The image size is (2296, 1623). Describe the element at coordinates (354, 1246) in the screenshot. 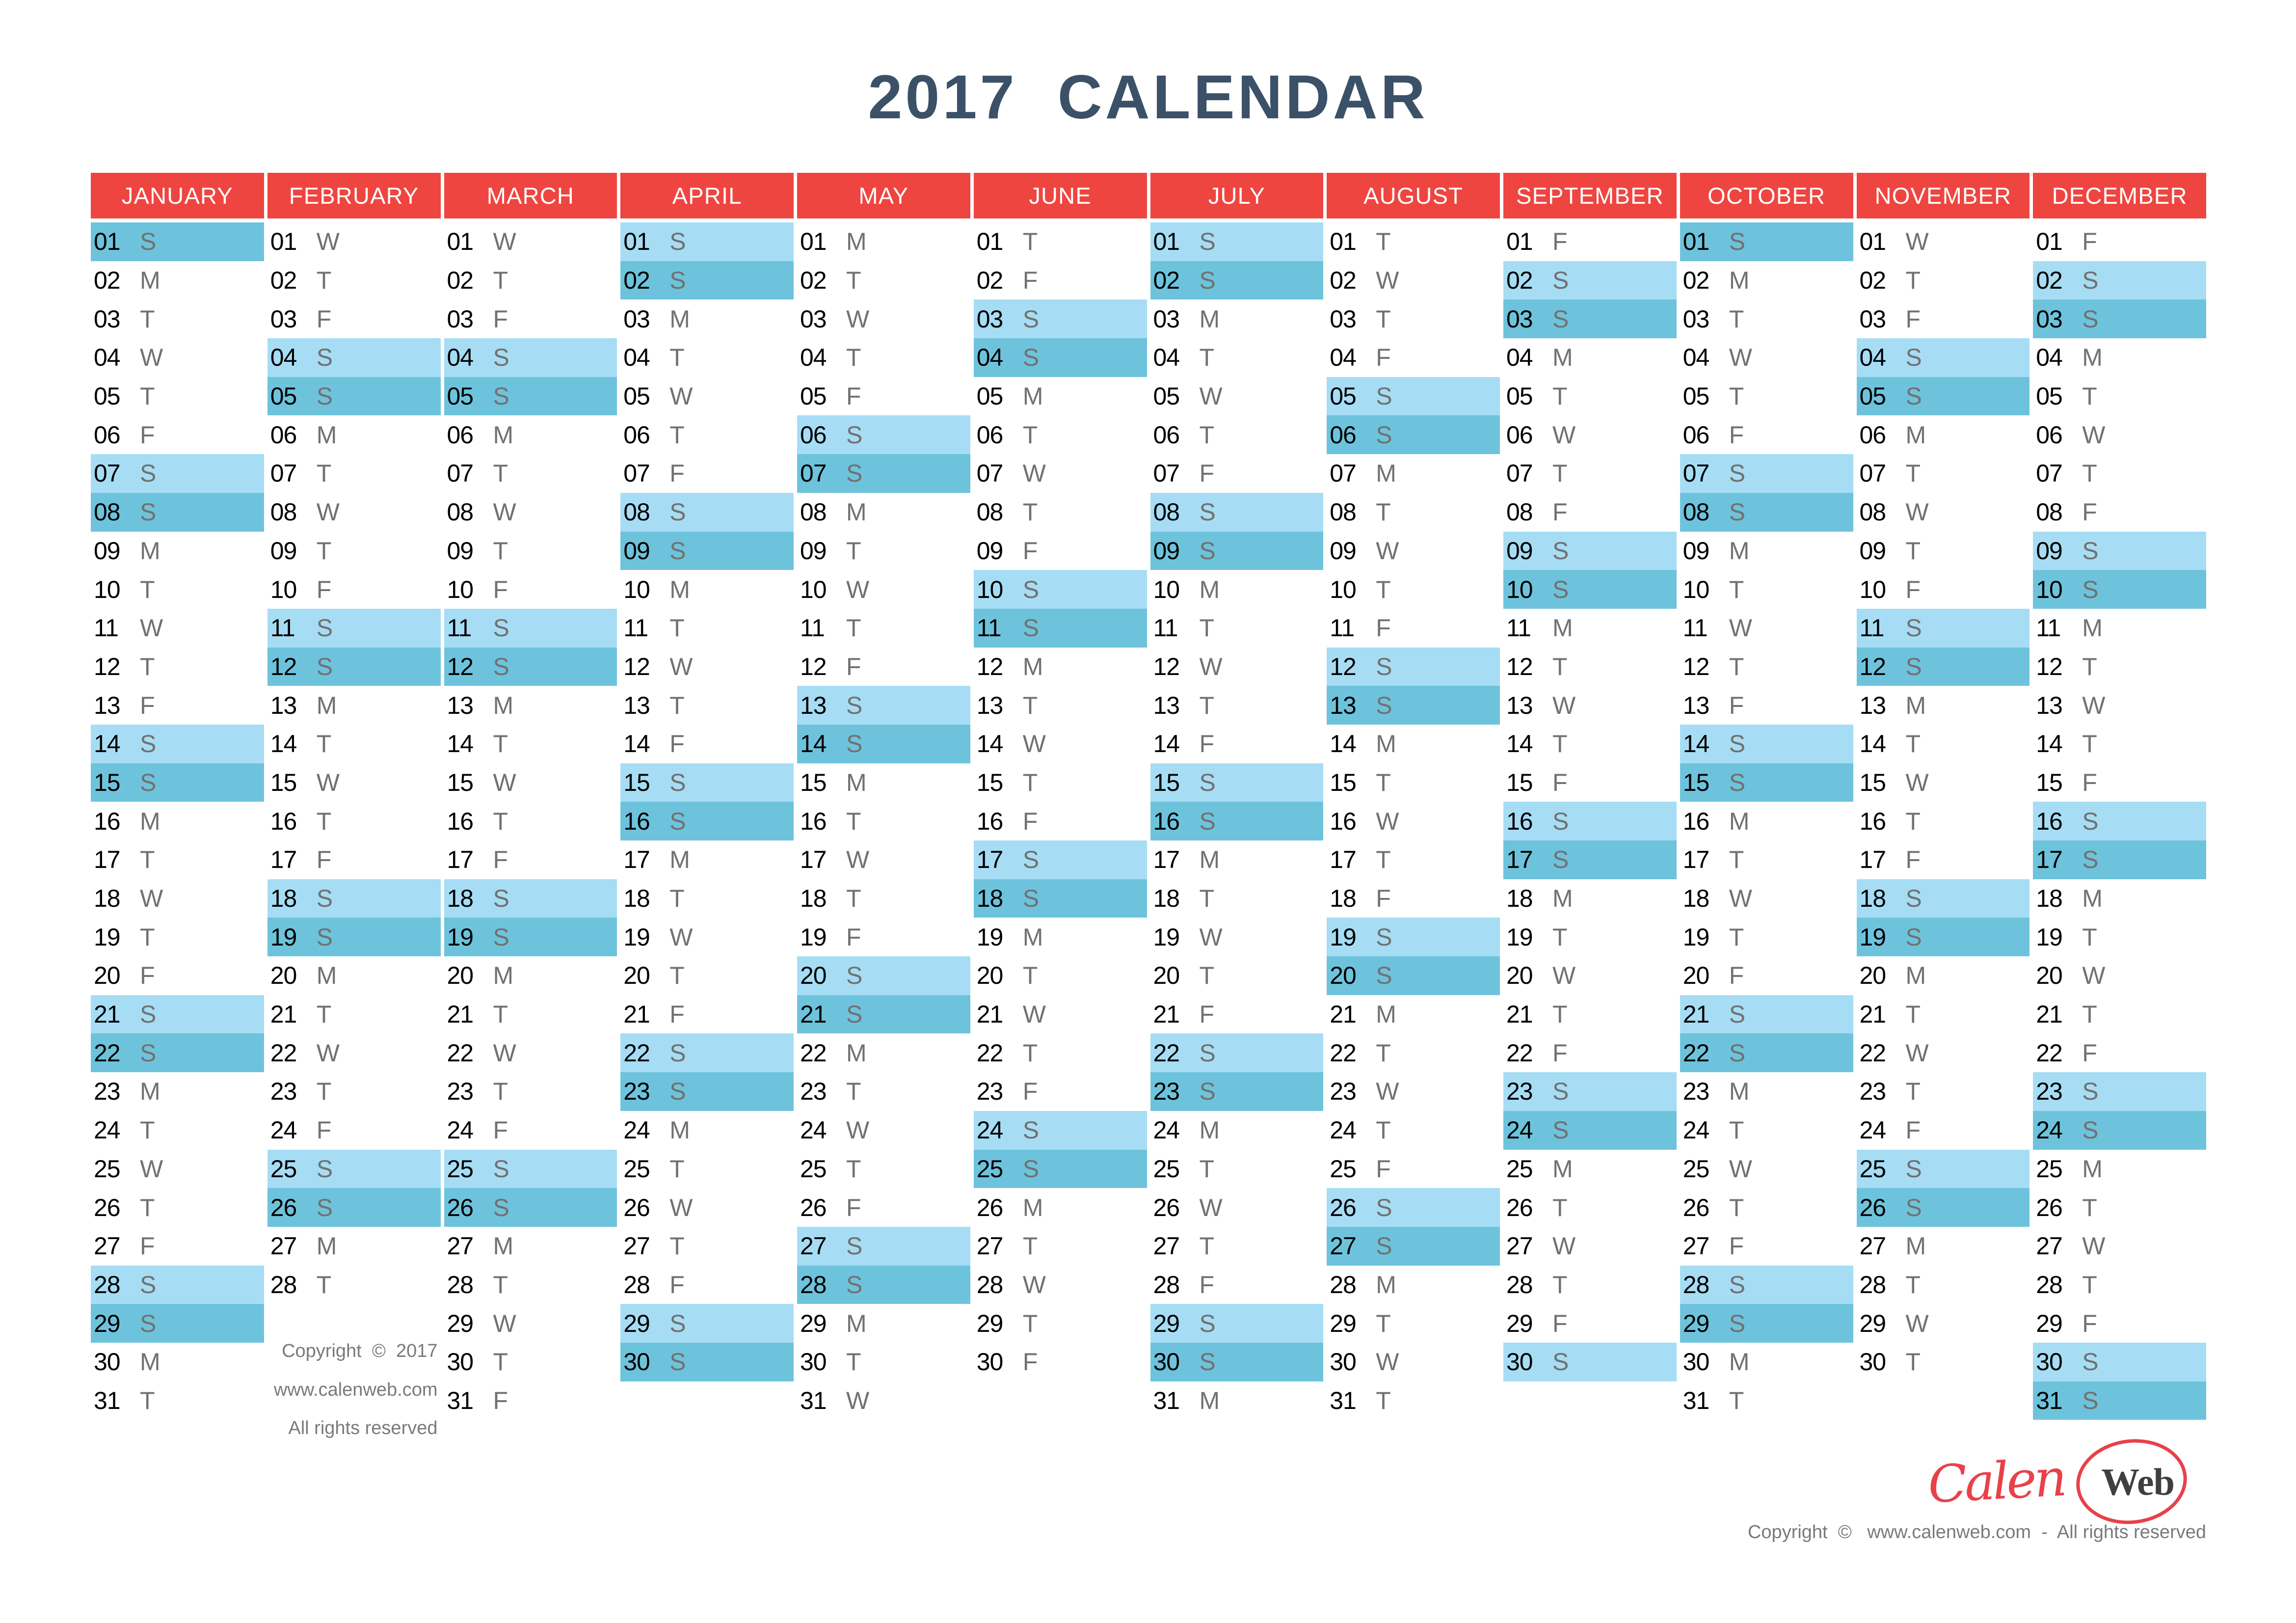

I see `day-row: 27 M` at that location.